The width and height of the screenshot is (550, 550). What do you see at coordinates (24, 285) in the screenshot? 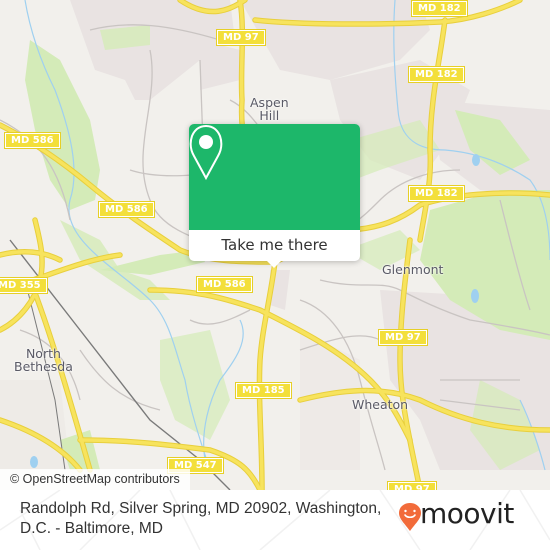
I see `route-shield: MD 355` at bounding box center [24, 285].